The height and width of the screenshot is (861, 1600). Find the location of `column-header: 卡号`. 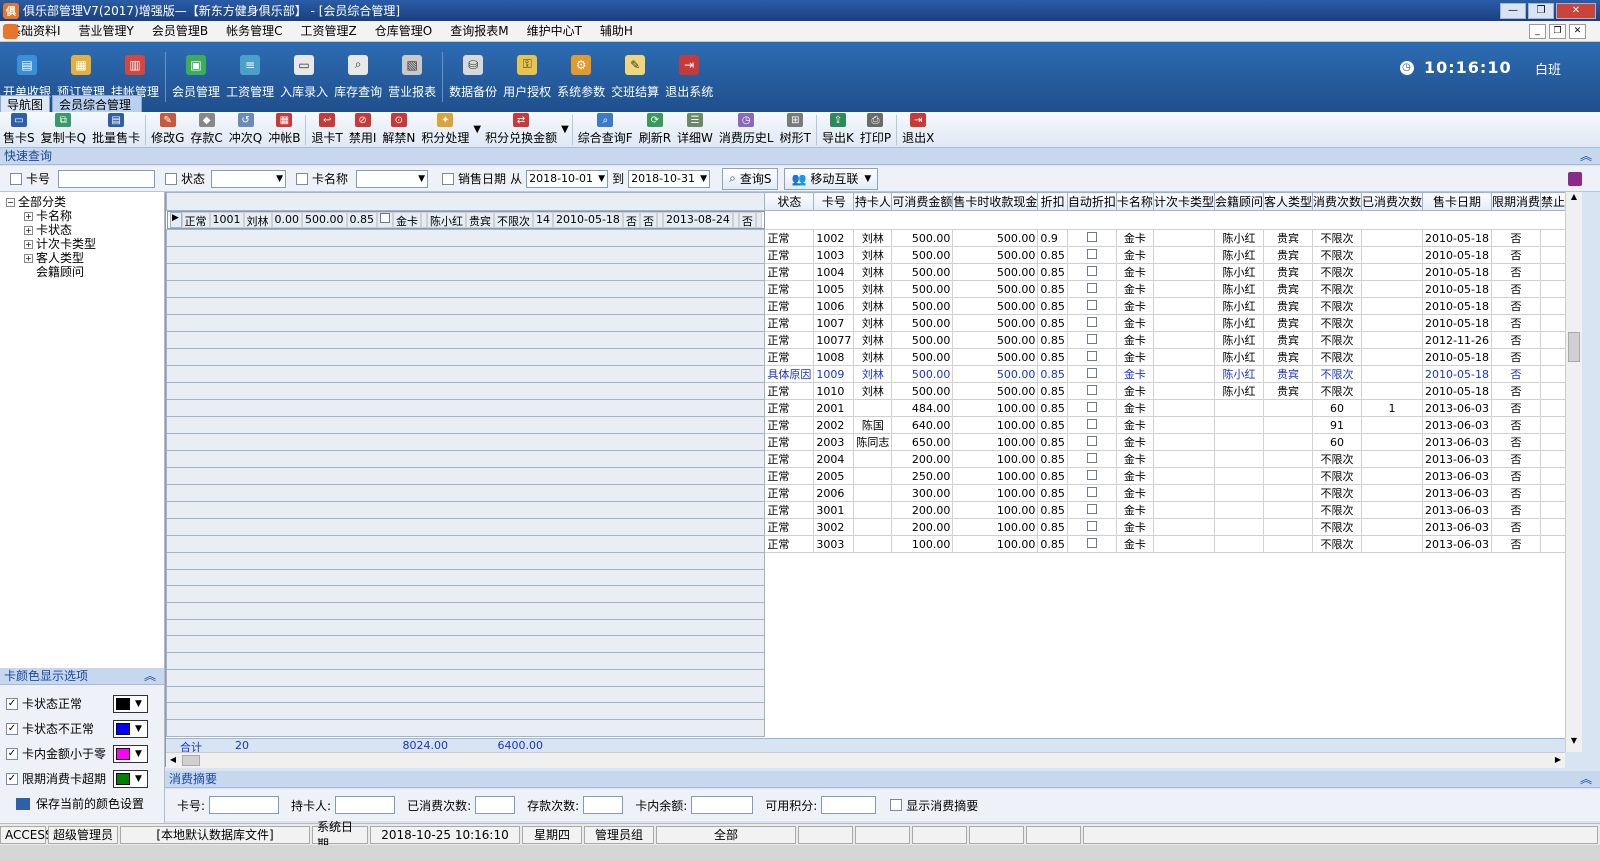

column-header: 卡号 is located at coordinates (834, 201).